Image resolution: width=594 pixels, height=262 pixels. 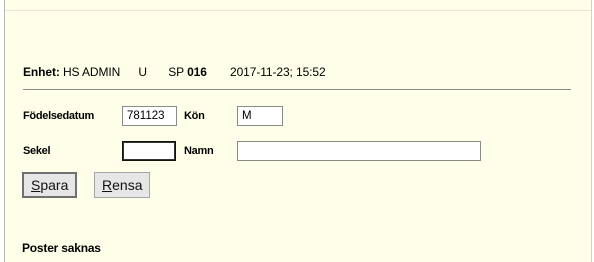 I want to click on save-access-key: S, so click(x=36, y=185).